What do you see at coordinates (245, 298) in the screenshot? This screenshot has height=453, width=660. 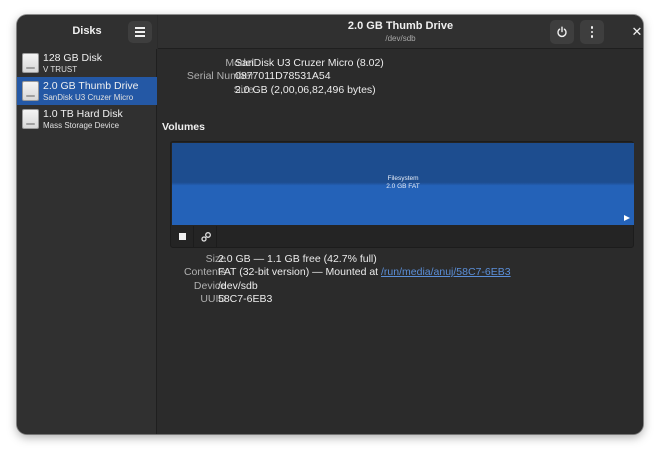 I see `uuid-value: 58C7-6EB3` at bounding box center [245, 298].